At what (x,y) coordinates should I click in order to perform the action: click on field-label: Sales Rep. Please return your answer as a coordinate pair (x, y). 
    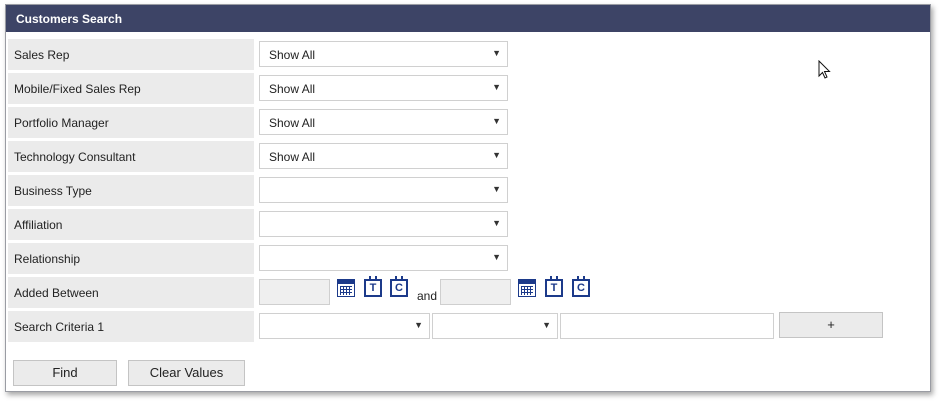
    Looking at the image, I should click on (131, 54).